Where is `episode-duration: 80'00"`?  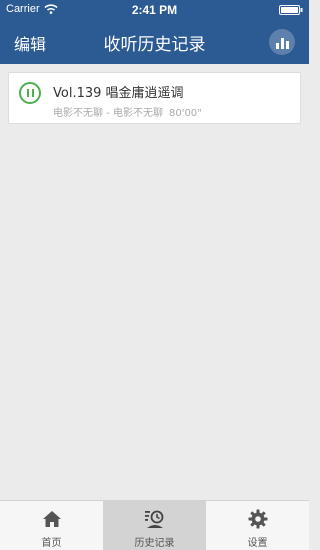 episode-duration: 80'00" is located at coordinates (185, 113).